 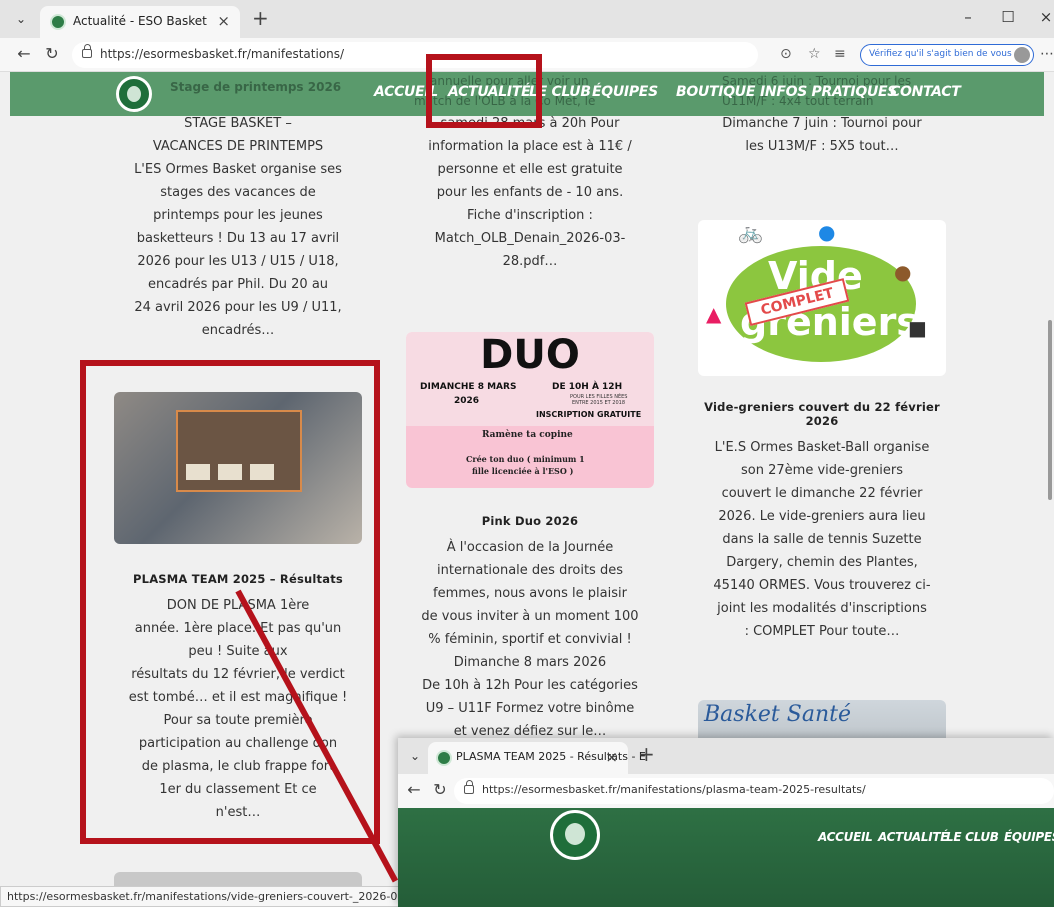 I want to click on verify-text: Vérifiez qu'il s'agit bien de vous, so click(x=940, y=54).